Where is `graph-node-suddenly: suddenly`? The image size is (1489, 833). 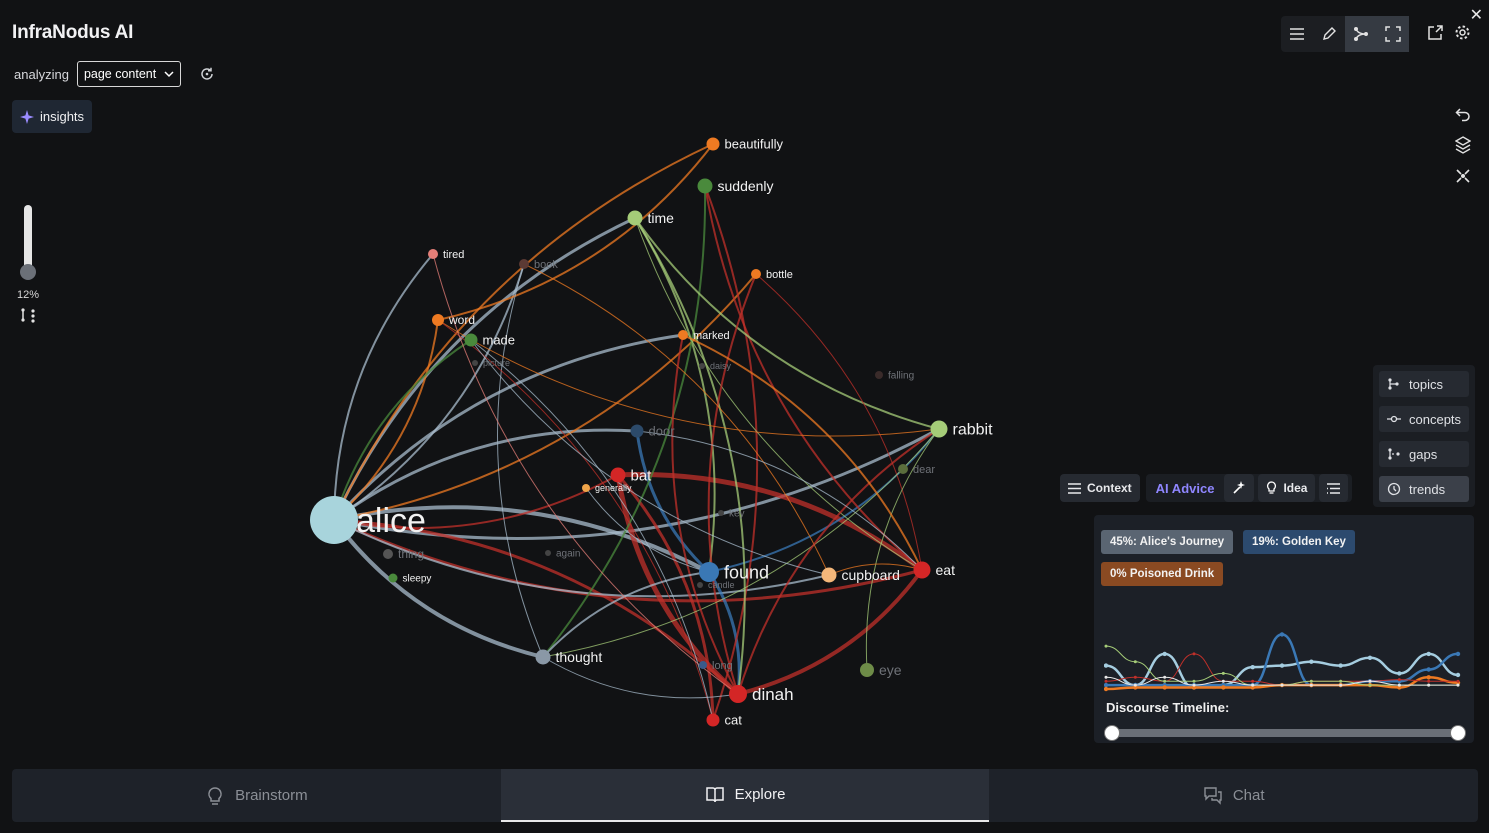
graph-node-suddenly: suddenly is located at coordinates (735, 186).